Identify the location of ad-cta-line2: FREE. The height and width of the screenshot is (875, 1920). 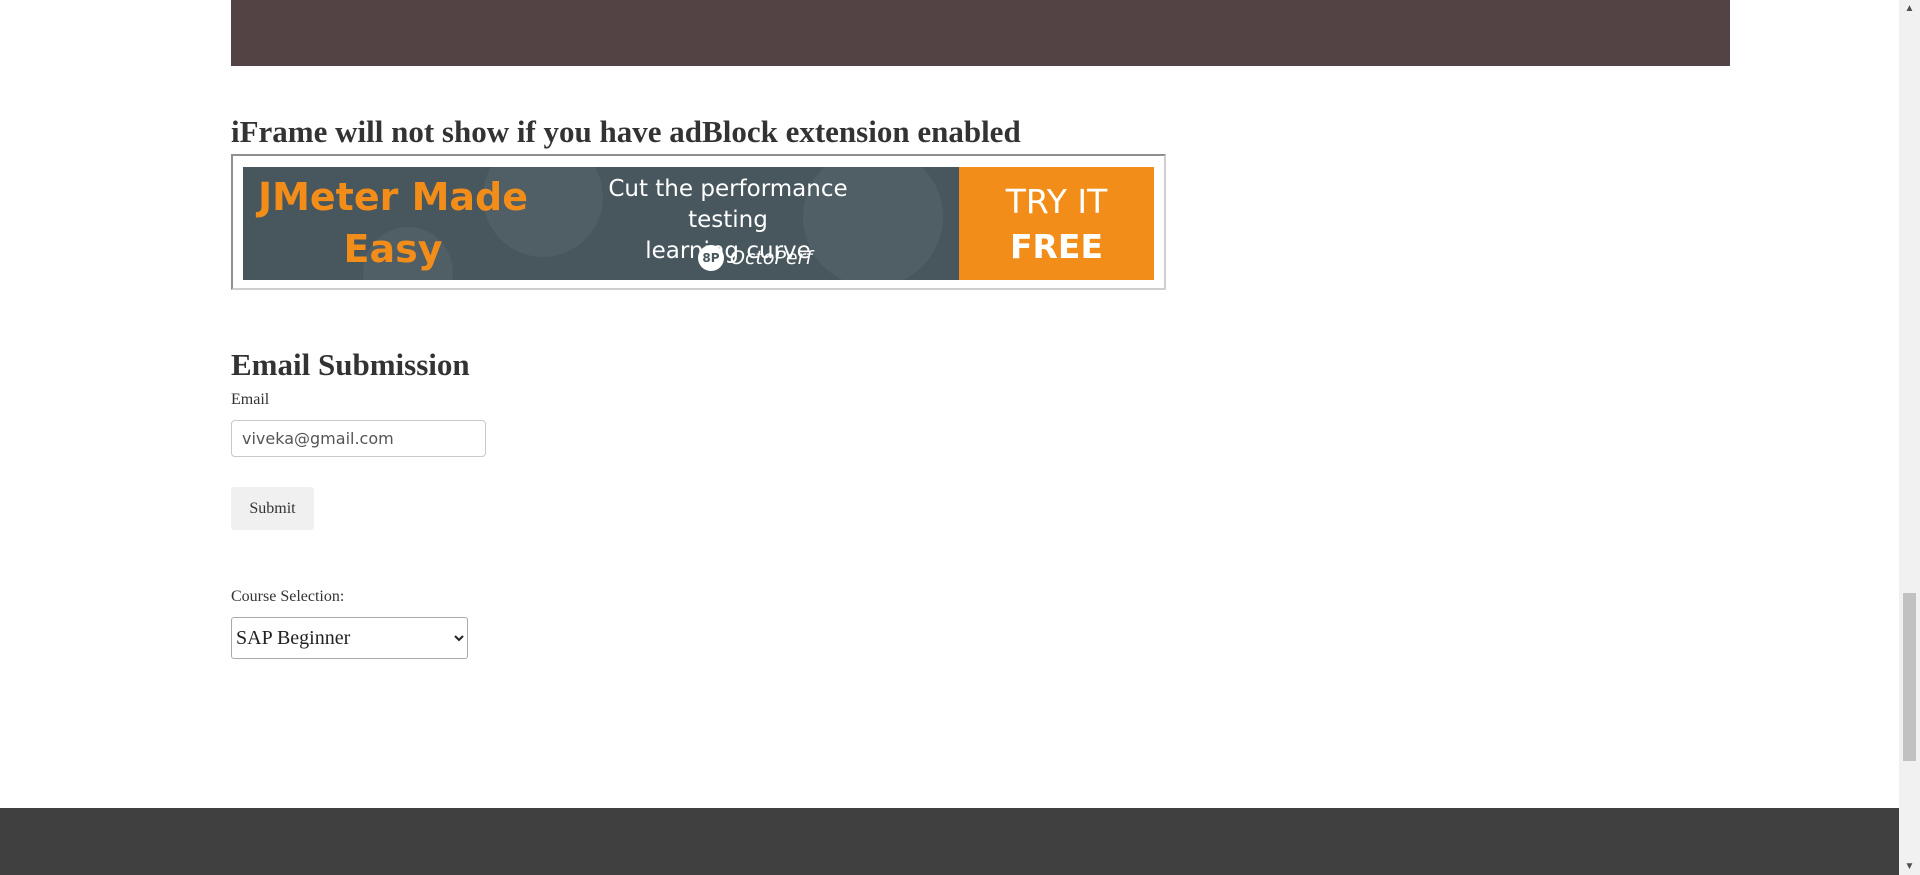
(1056, 246).